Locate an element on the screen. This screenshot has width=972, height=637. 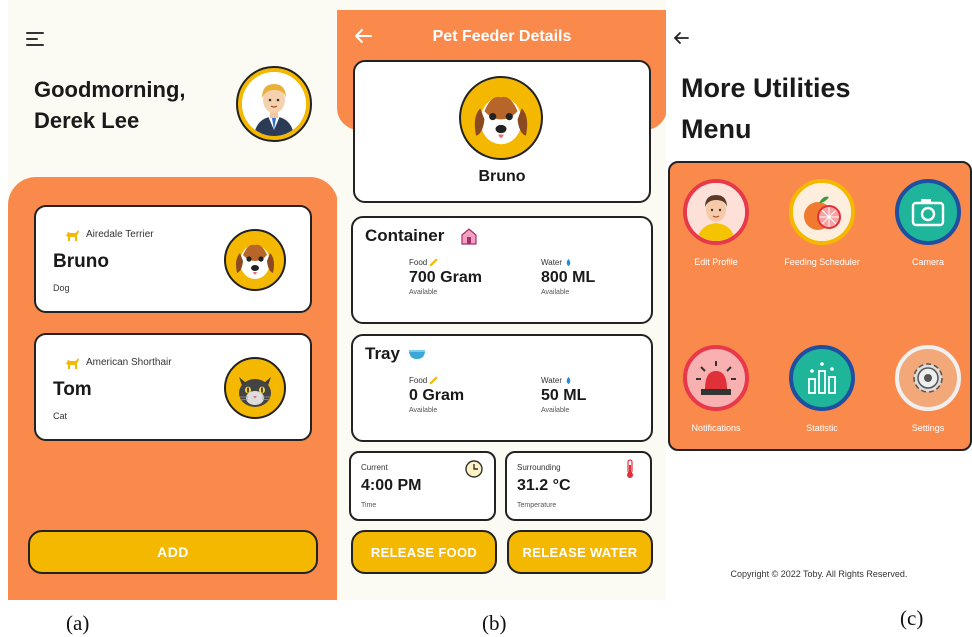
pet-type: Cat is located at coordinates (60, 416).